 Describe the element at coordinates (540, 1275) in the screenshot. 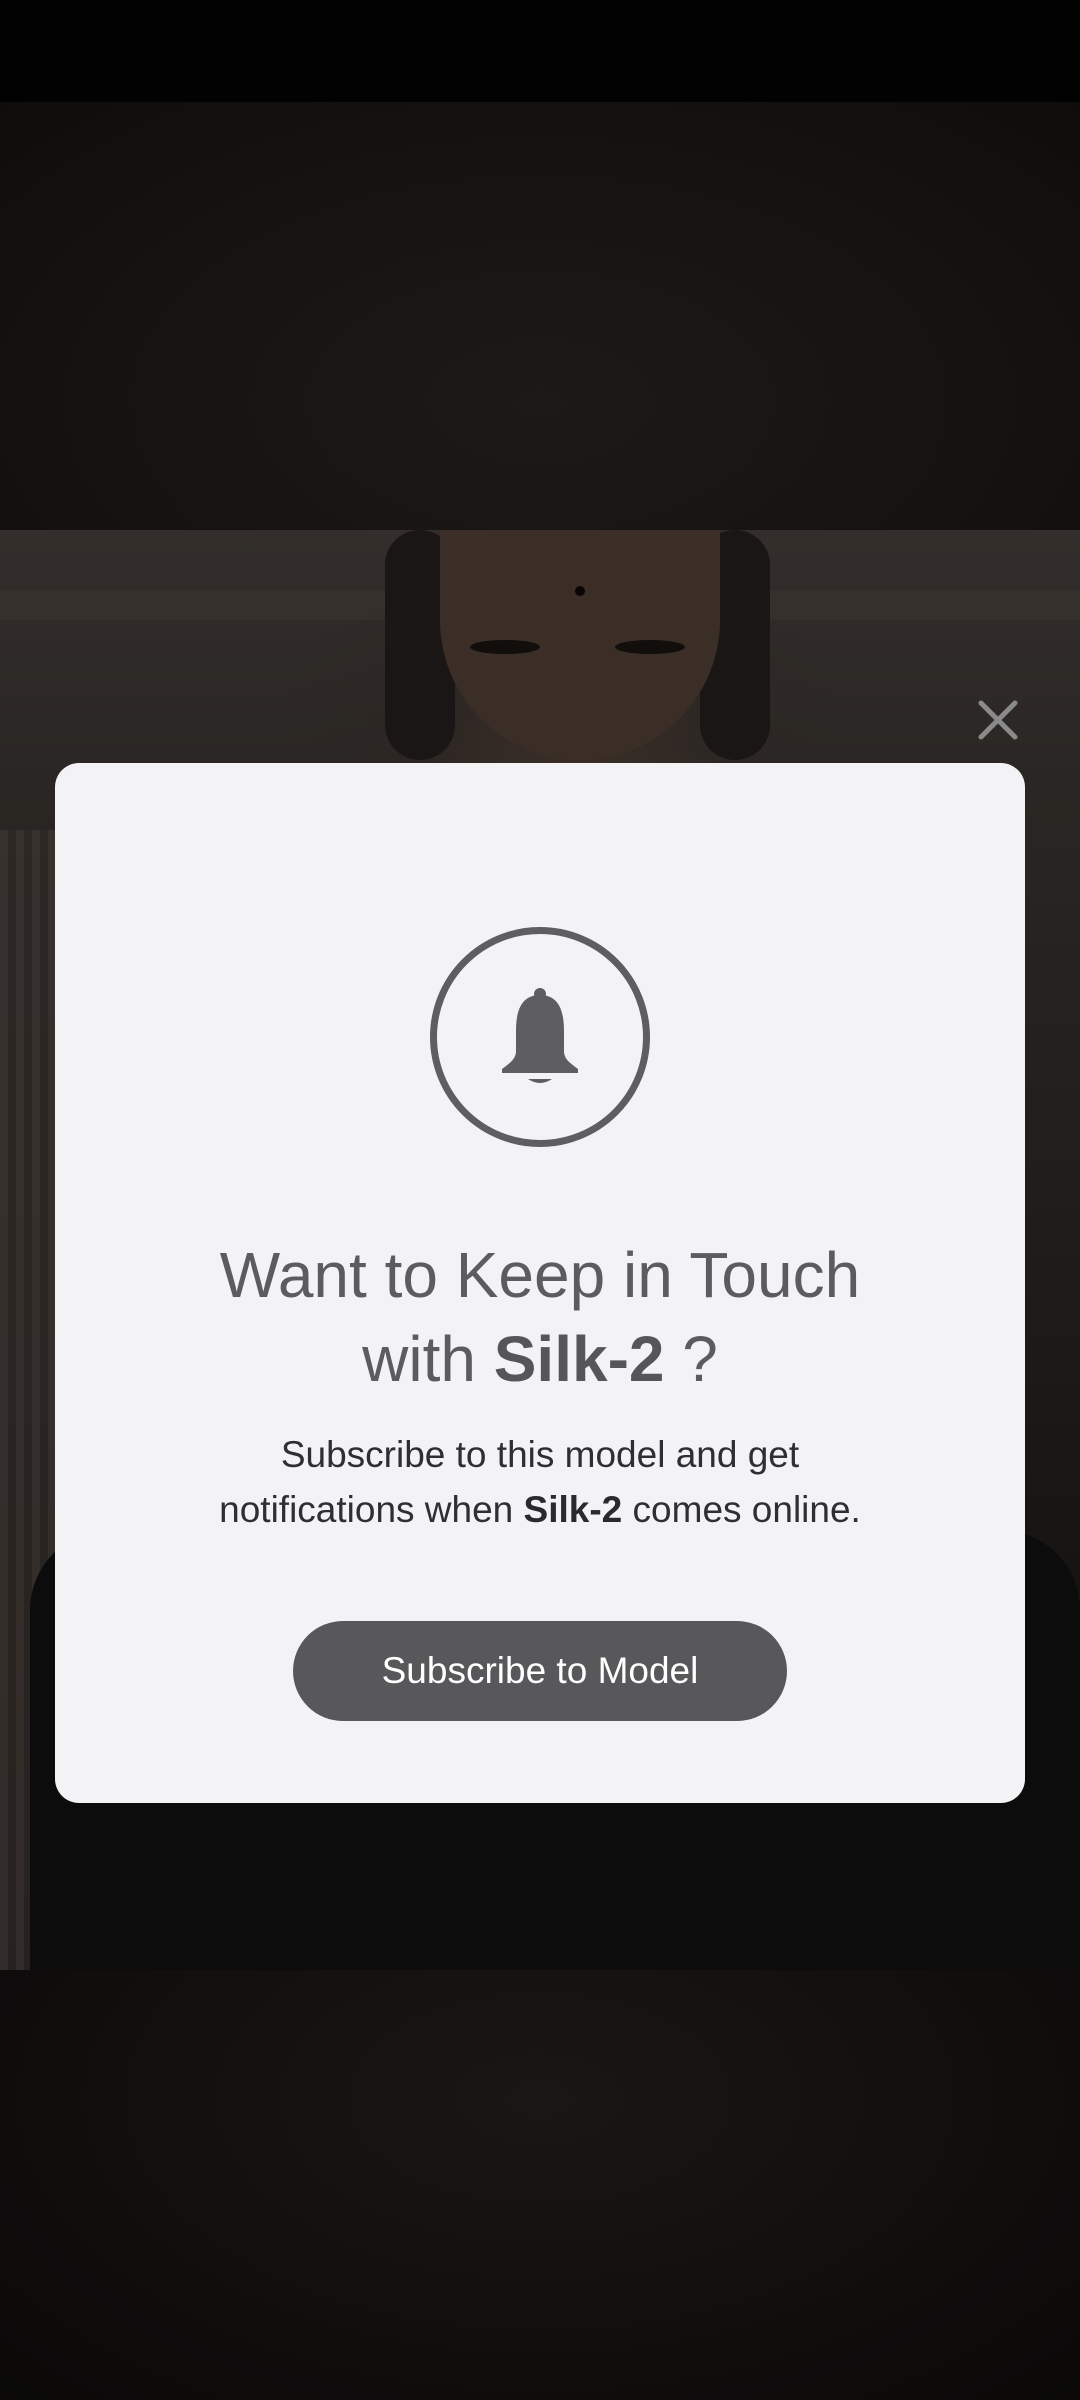

I see `modal-title-line1: Want to Keep in Touch` at that location.